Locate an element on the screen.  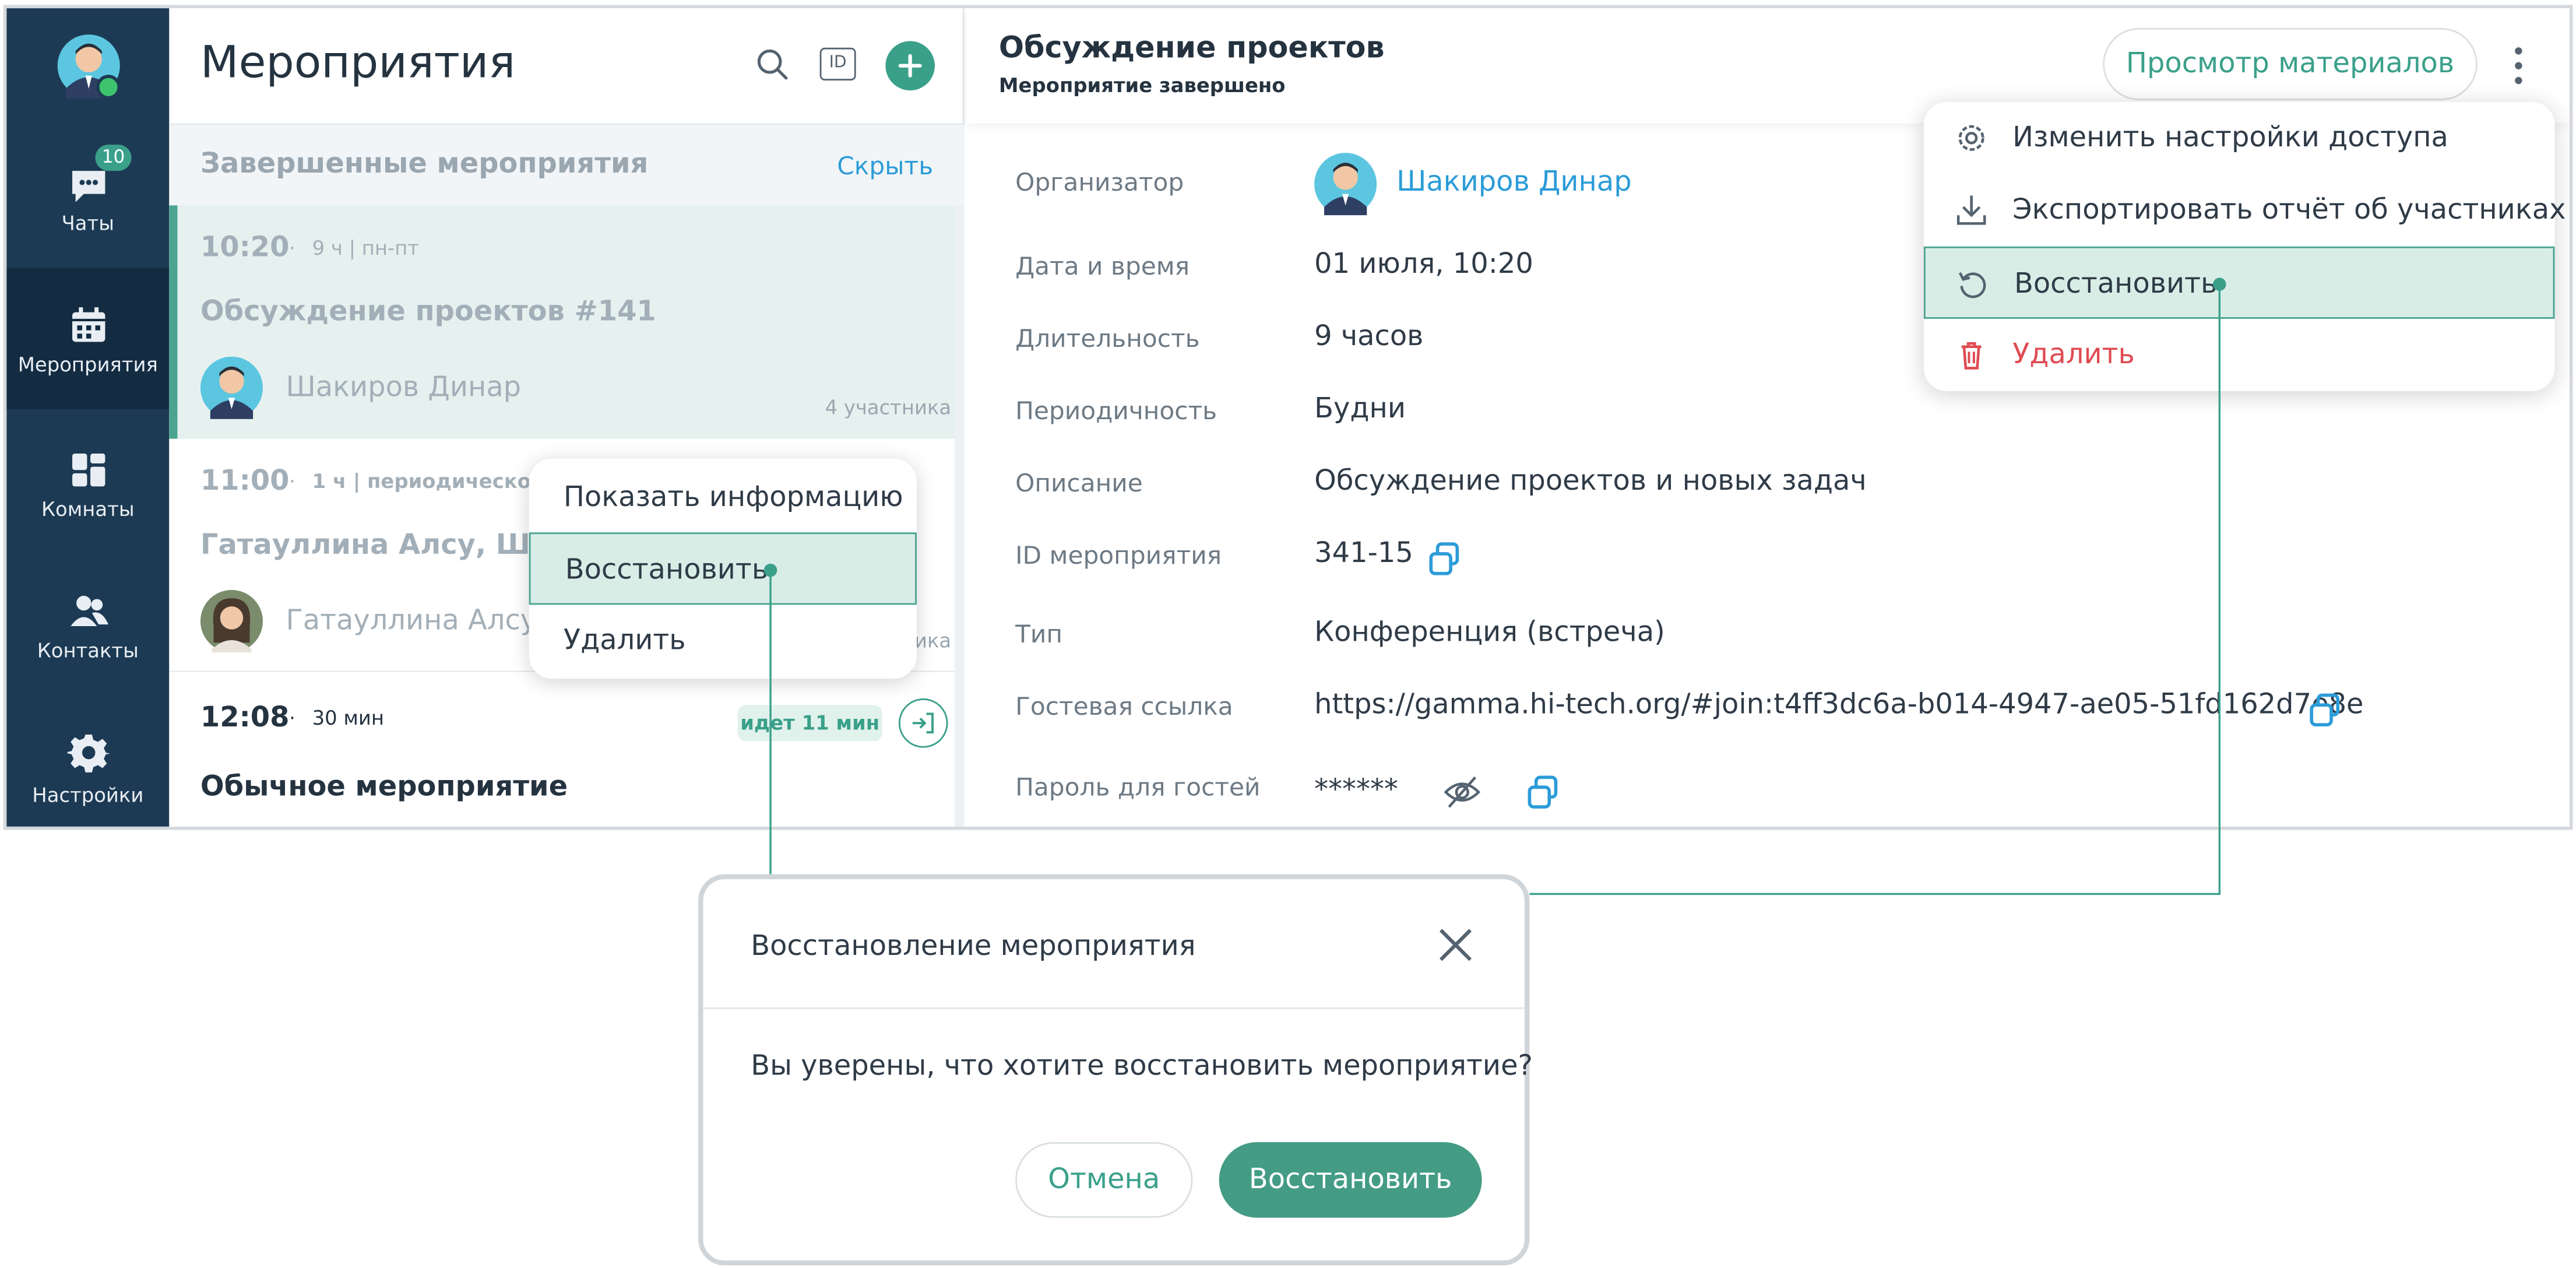
event-meta: 30 мин is located at coordinates (348, 719).